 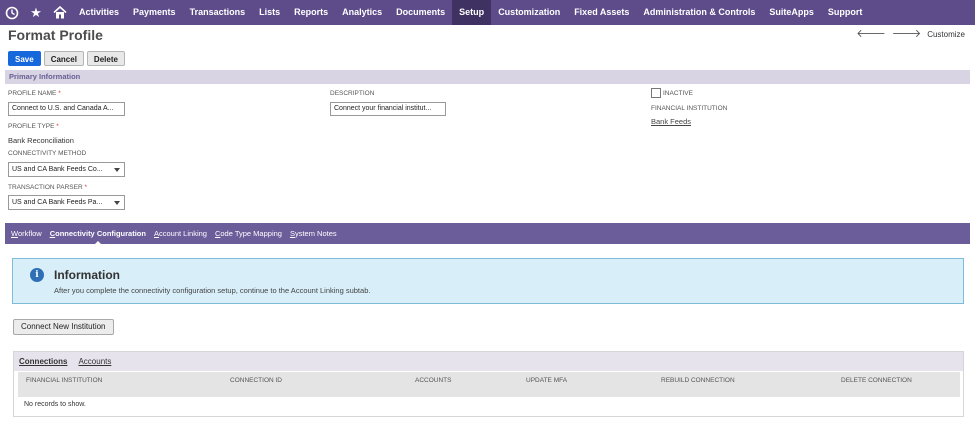 I want to click on column-delete-connection: DELETE CONNECTION, so click(x=876, y=380).